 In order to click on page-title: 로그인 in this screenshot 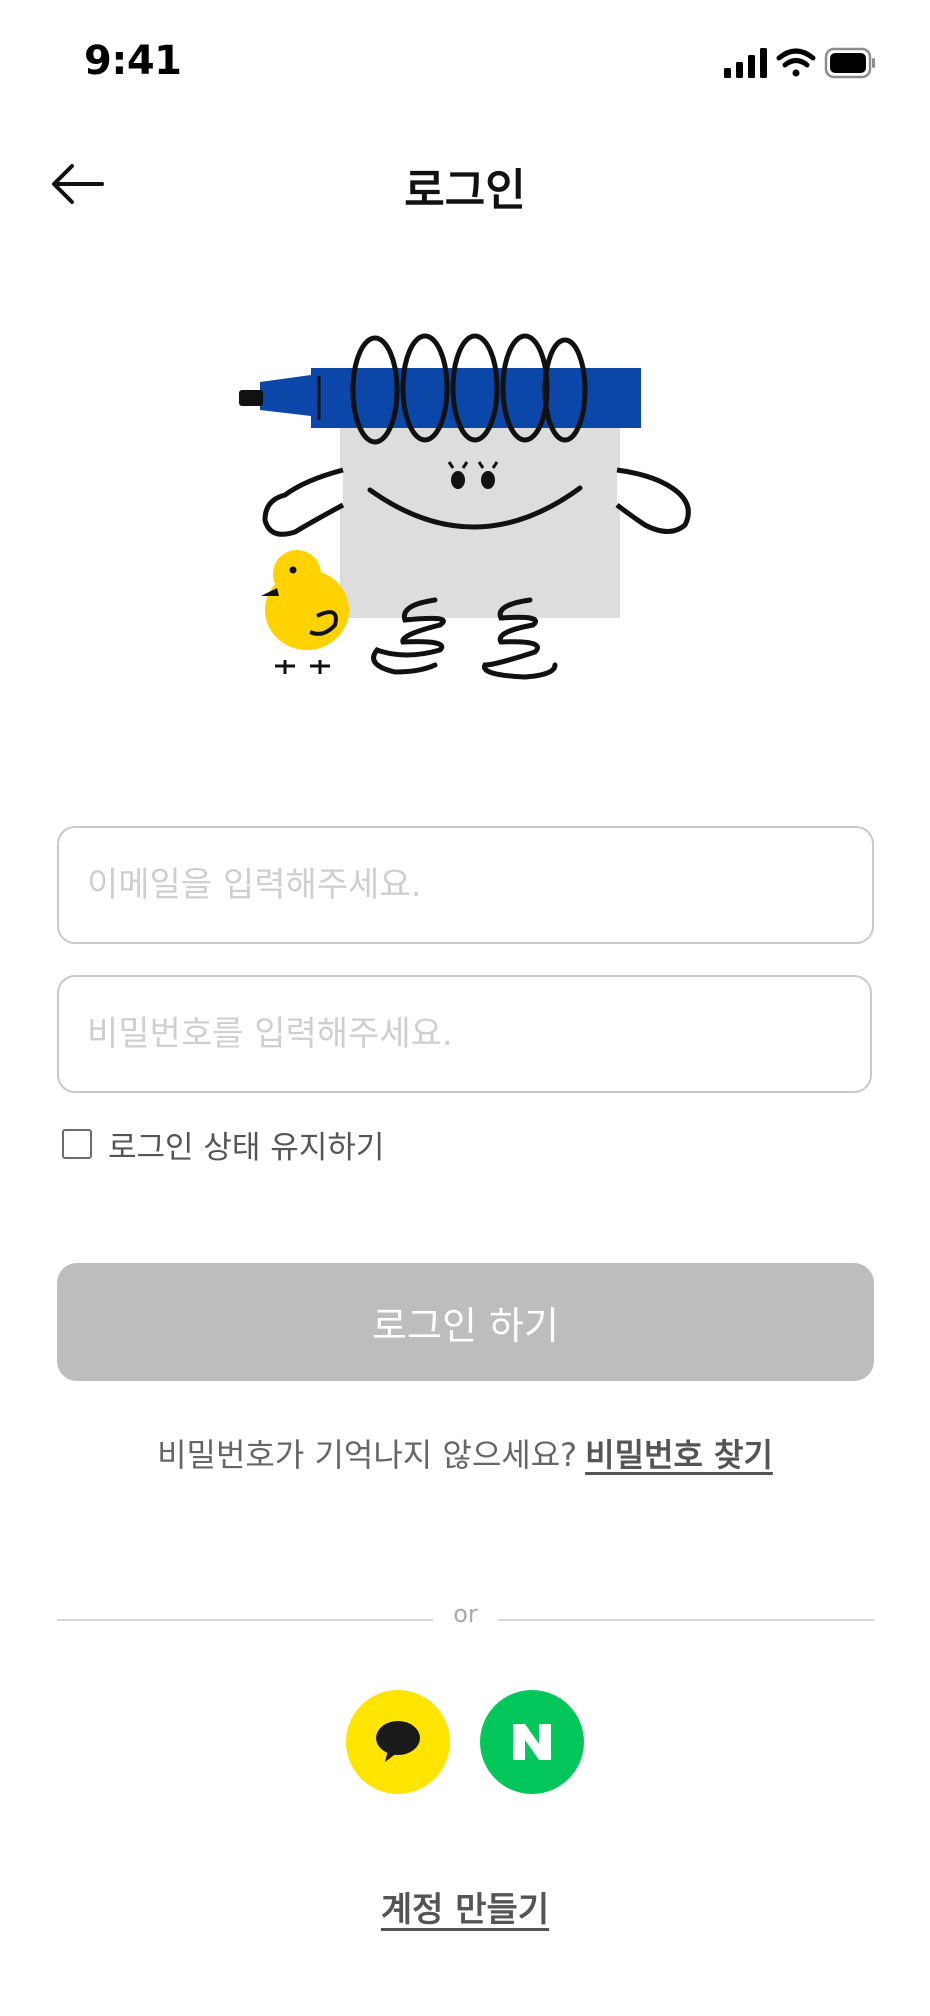, I will do `click(465, 190)`.